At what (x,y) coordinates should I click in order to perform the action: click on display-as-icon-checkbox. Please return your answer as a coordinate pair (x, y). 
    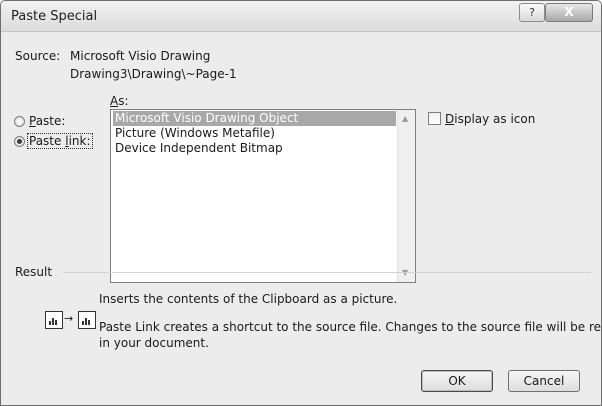
    Looking at the image, I should click on (434, 118).